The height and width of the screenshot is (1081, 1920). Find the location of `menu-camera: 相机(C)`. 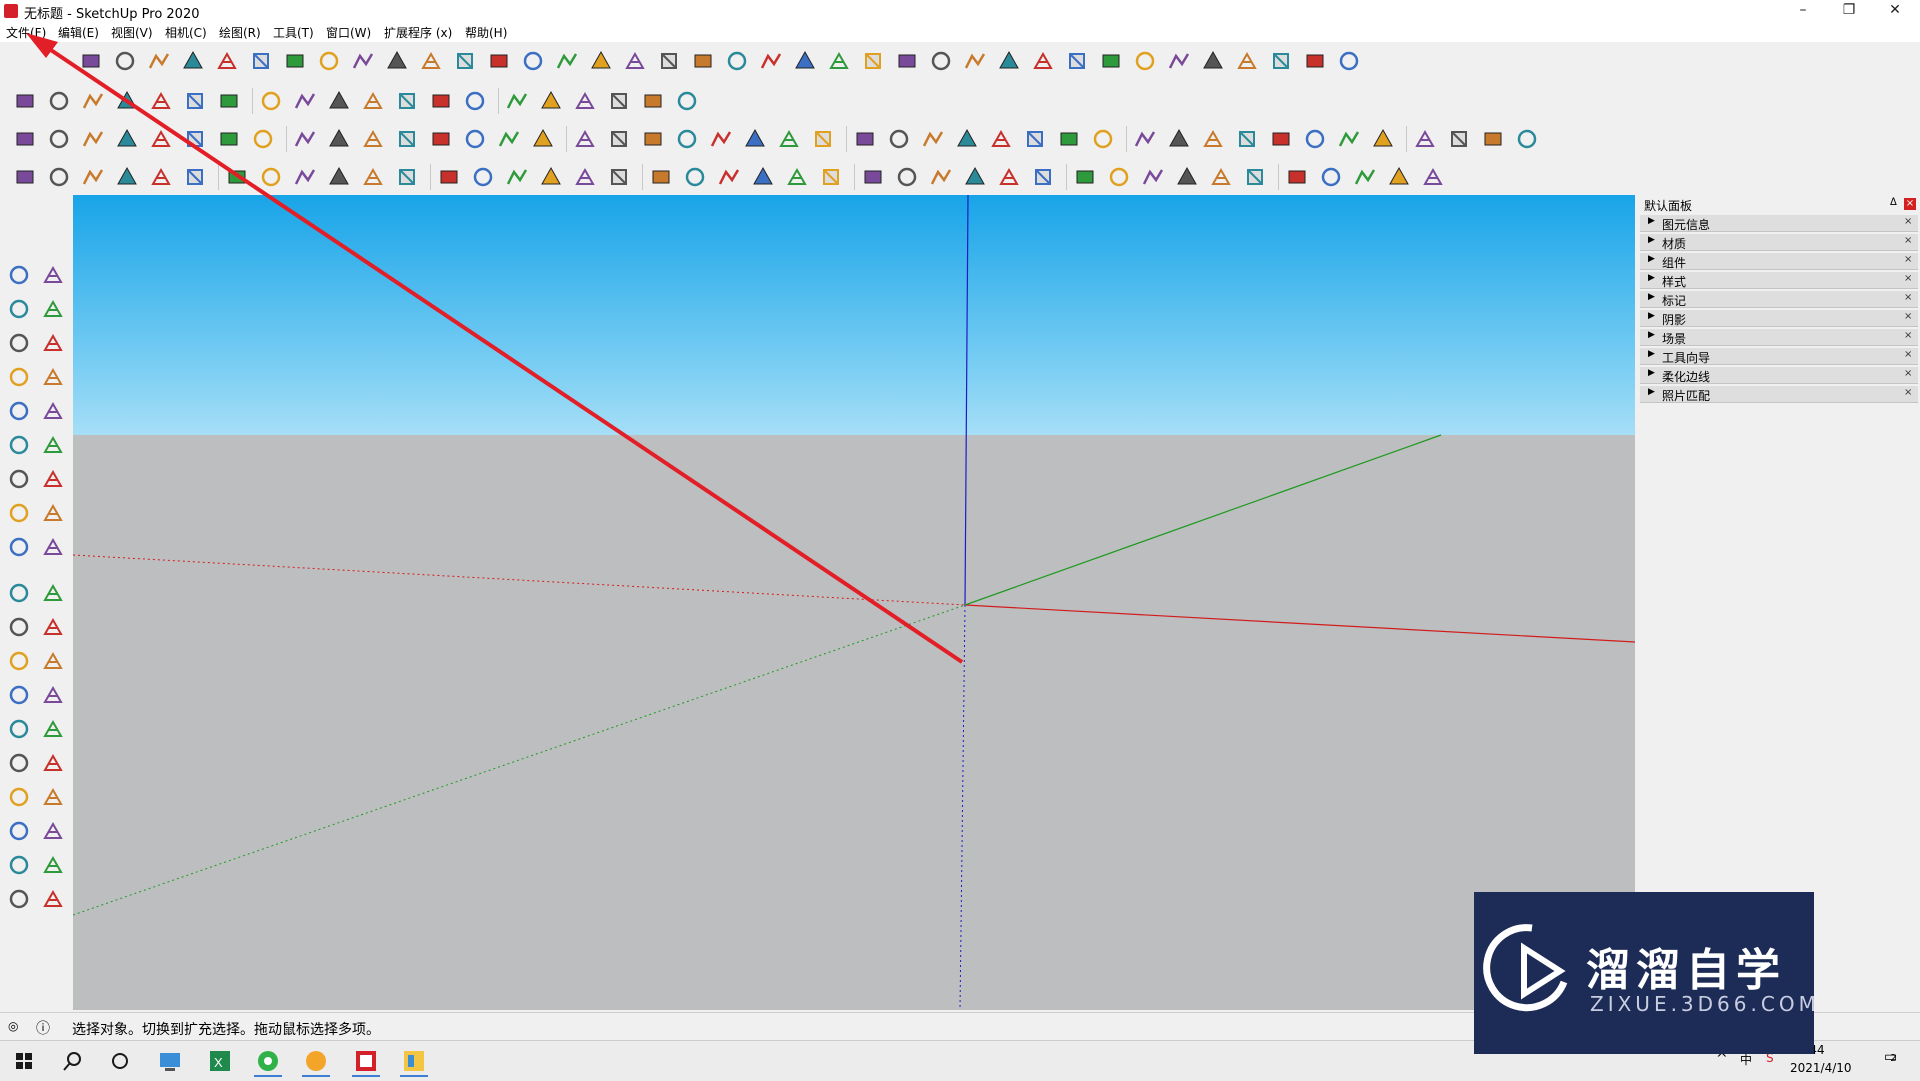

menu-camera: 相机(C) is located at coordinates (186, 32).